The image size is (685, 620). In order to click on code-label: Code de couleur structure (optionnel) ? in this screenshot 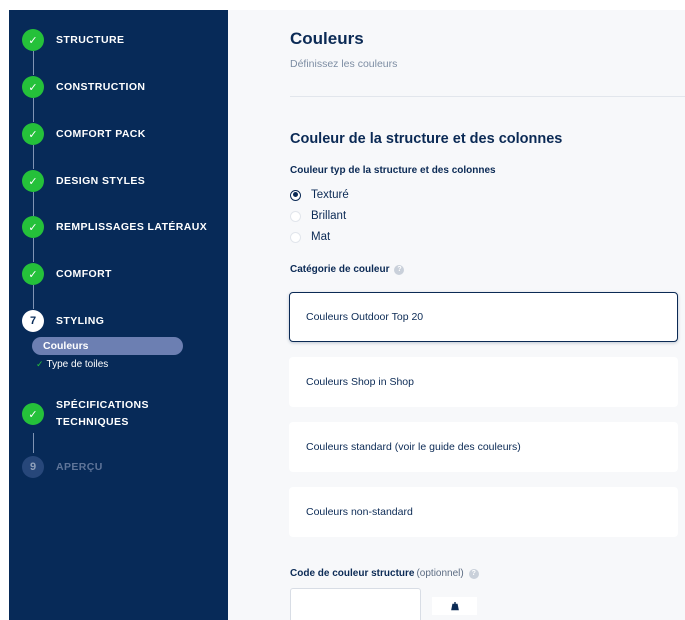, I will do `click(384, 573)`.